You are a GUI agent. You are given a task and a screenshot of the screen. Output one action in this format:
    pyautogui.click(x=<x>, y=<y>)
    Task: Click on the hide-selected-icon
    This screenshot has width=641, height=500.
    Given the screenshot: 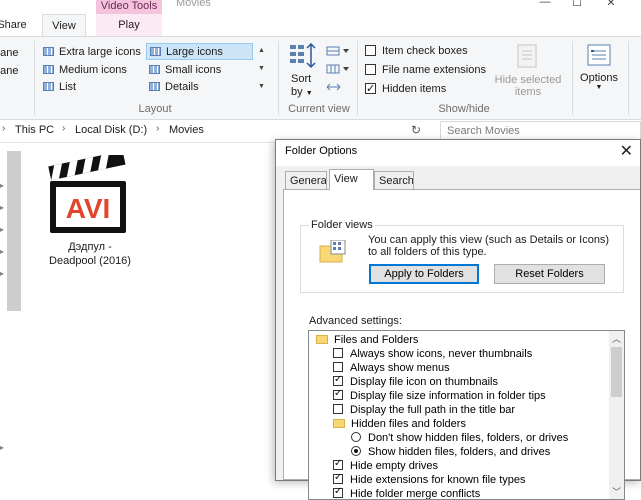 What is the action you would take?
    pyautogui.click(x=527, y=56)
    